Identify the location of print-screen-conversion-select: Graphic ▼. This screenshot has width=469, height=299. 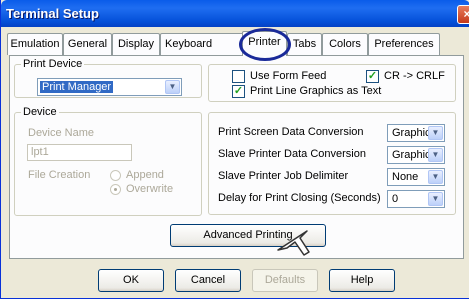
(416, 133).